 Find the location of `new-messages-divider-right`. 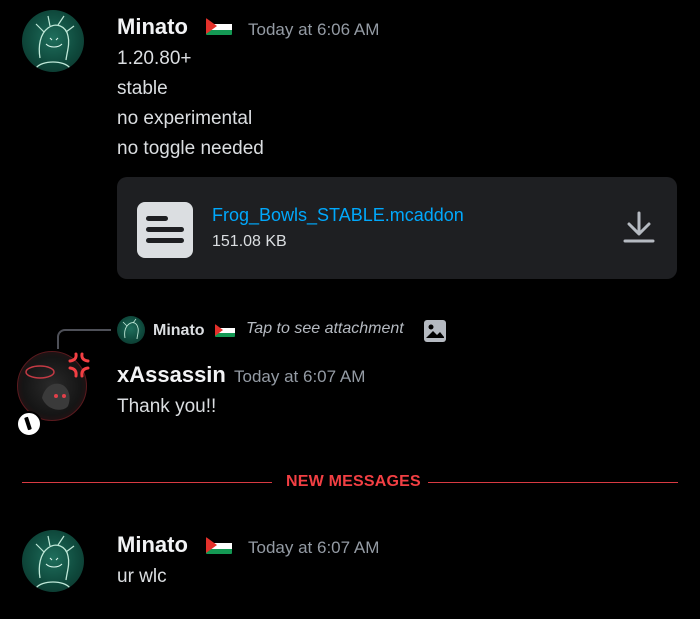

new-messages-divider-right is located at coordinates (553, 482).